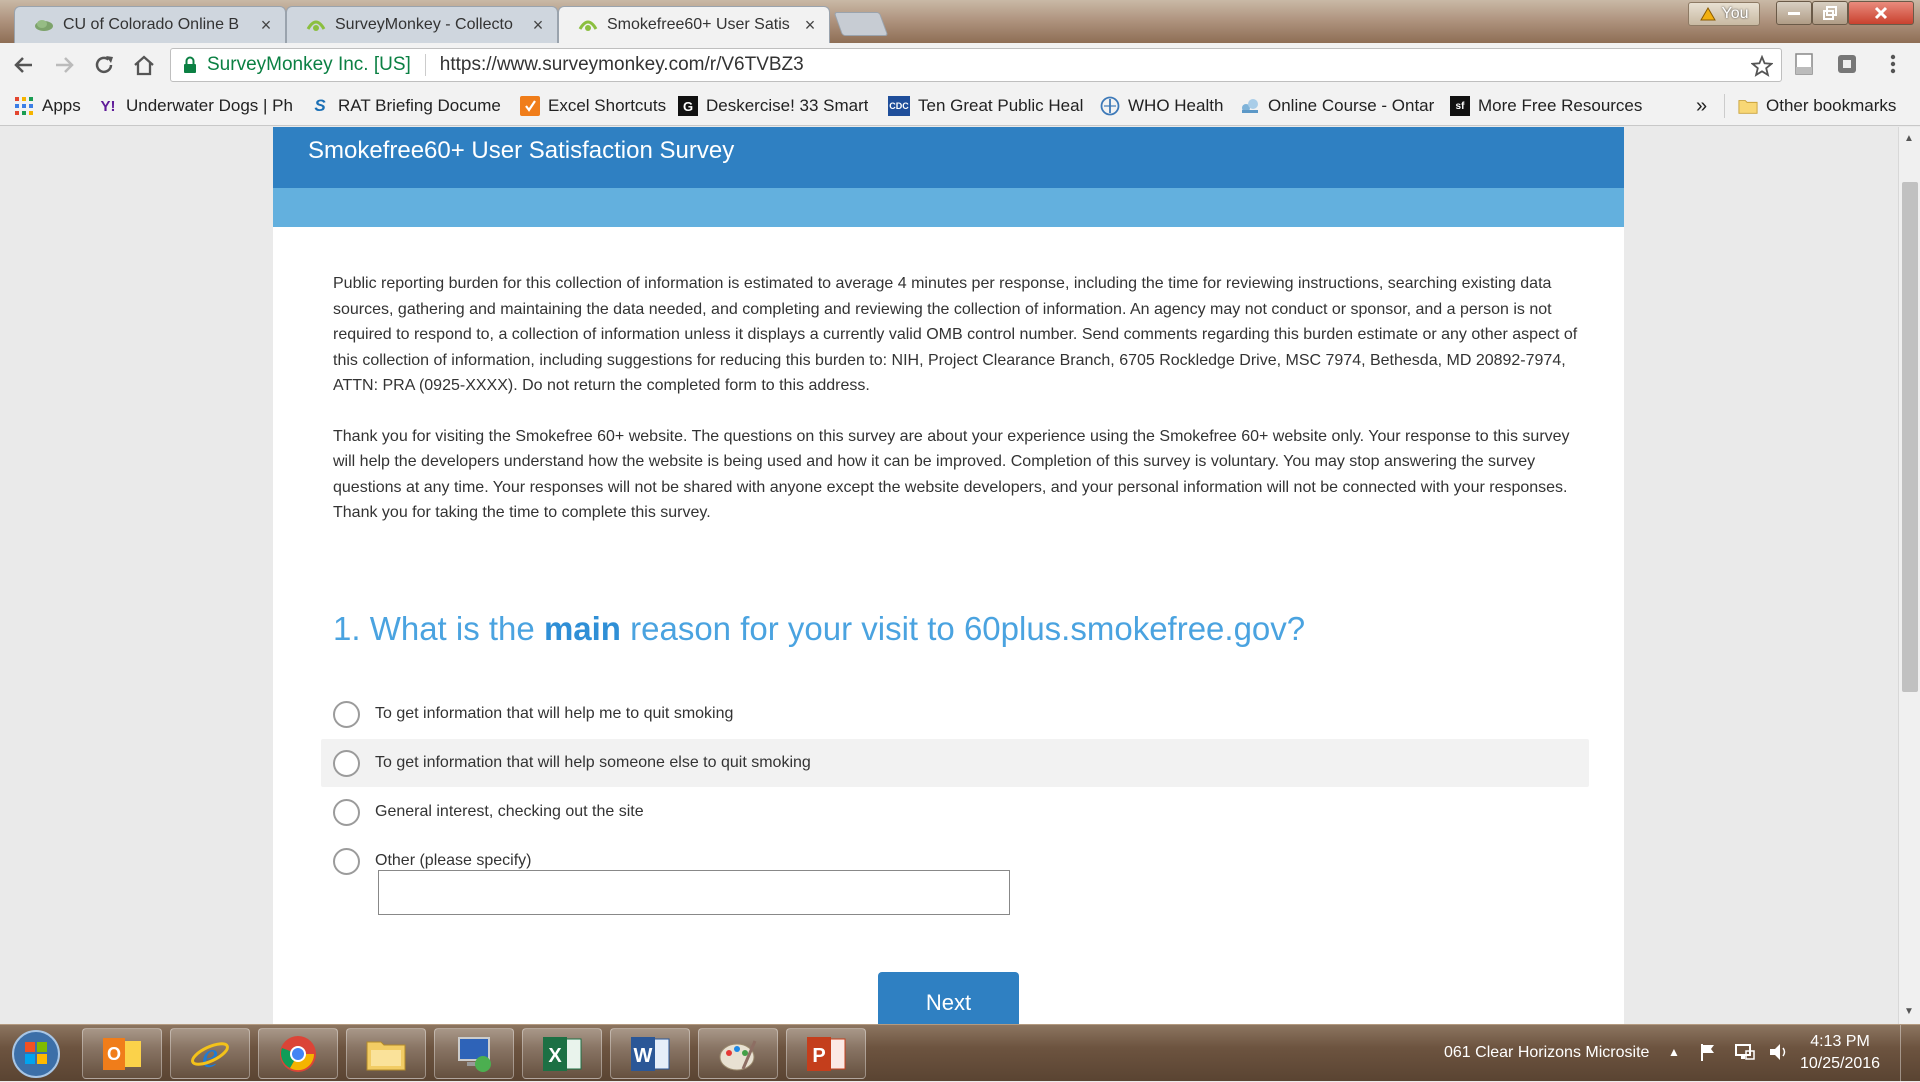  Describe the element at coordinates (787, 105) in the screenshot. I see `bookmark-label: Deskercise! 33 Smart` at that location.